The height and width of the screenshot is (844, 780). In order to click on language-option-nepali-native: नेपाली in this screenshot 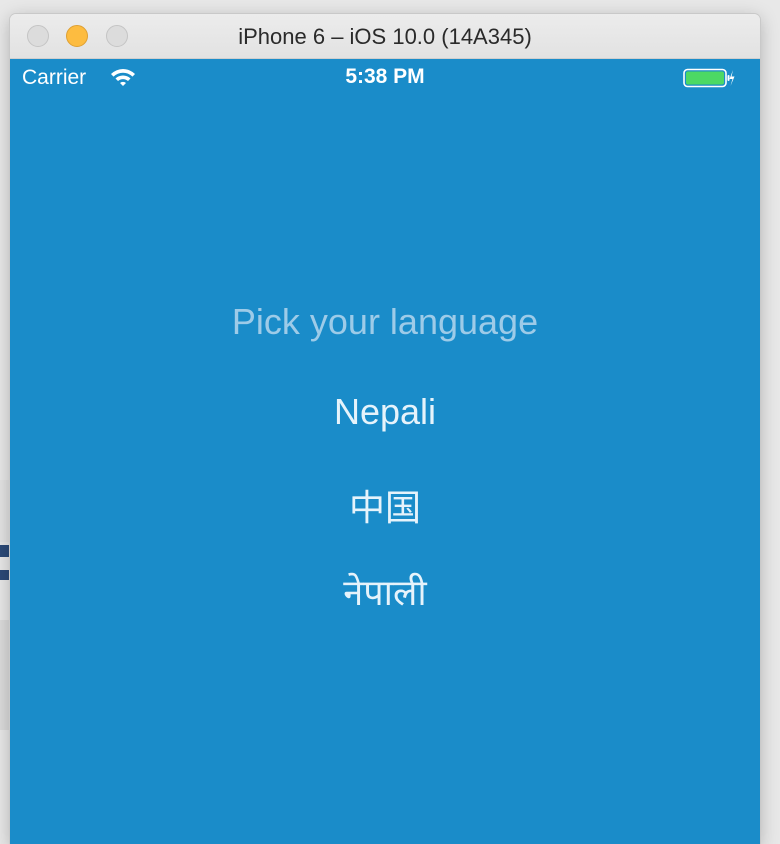, I will do `click(385, 591)`.